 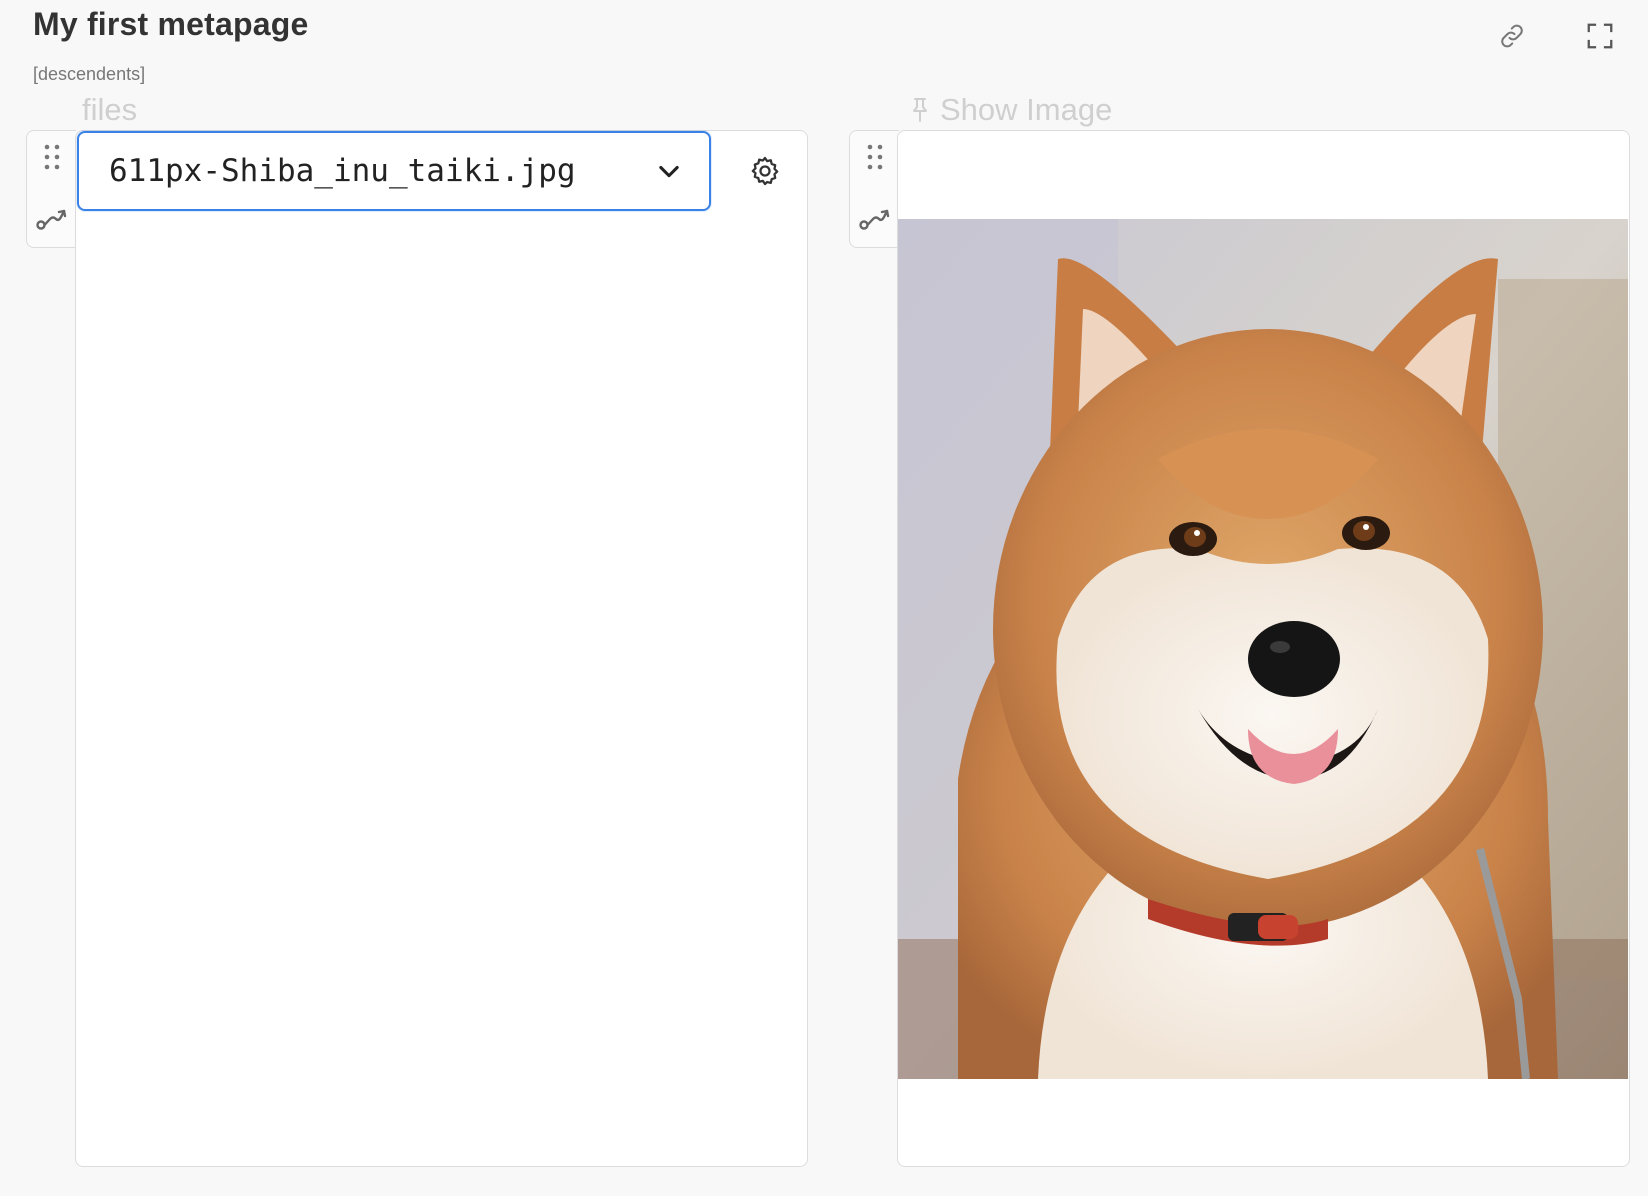 What do you see at coordinates (171, 24) in the screenshot?
I see `page-title: My first metapage` at bounding box center [171, 24].